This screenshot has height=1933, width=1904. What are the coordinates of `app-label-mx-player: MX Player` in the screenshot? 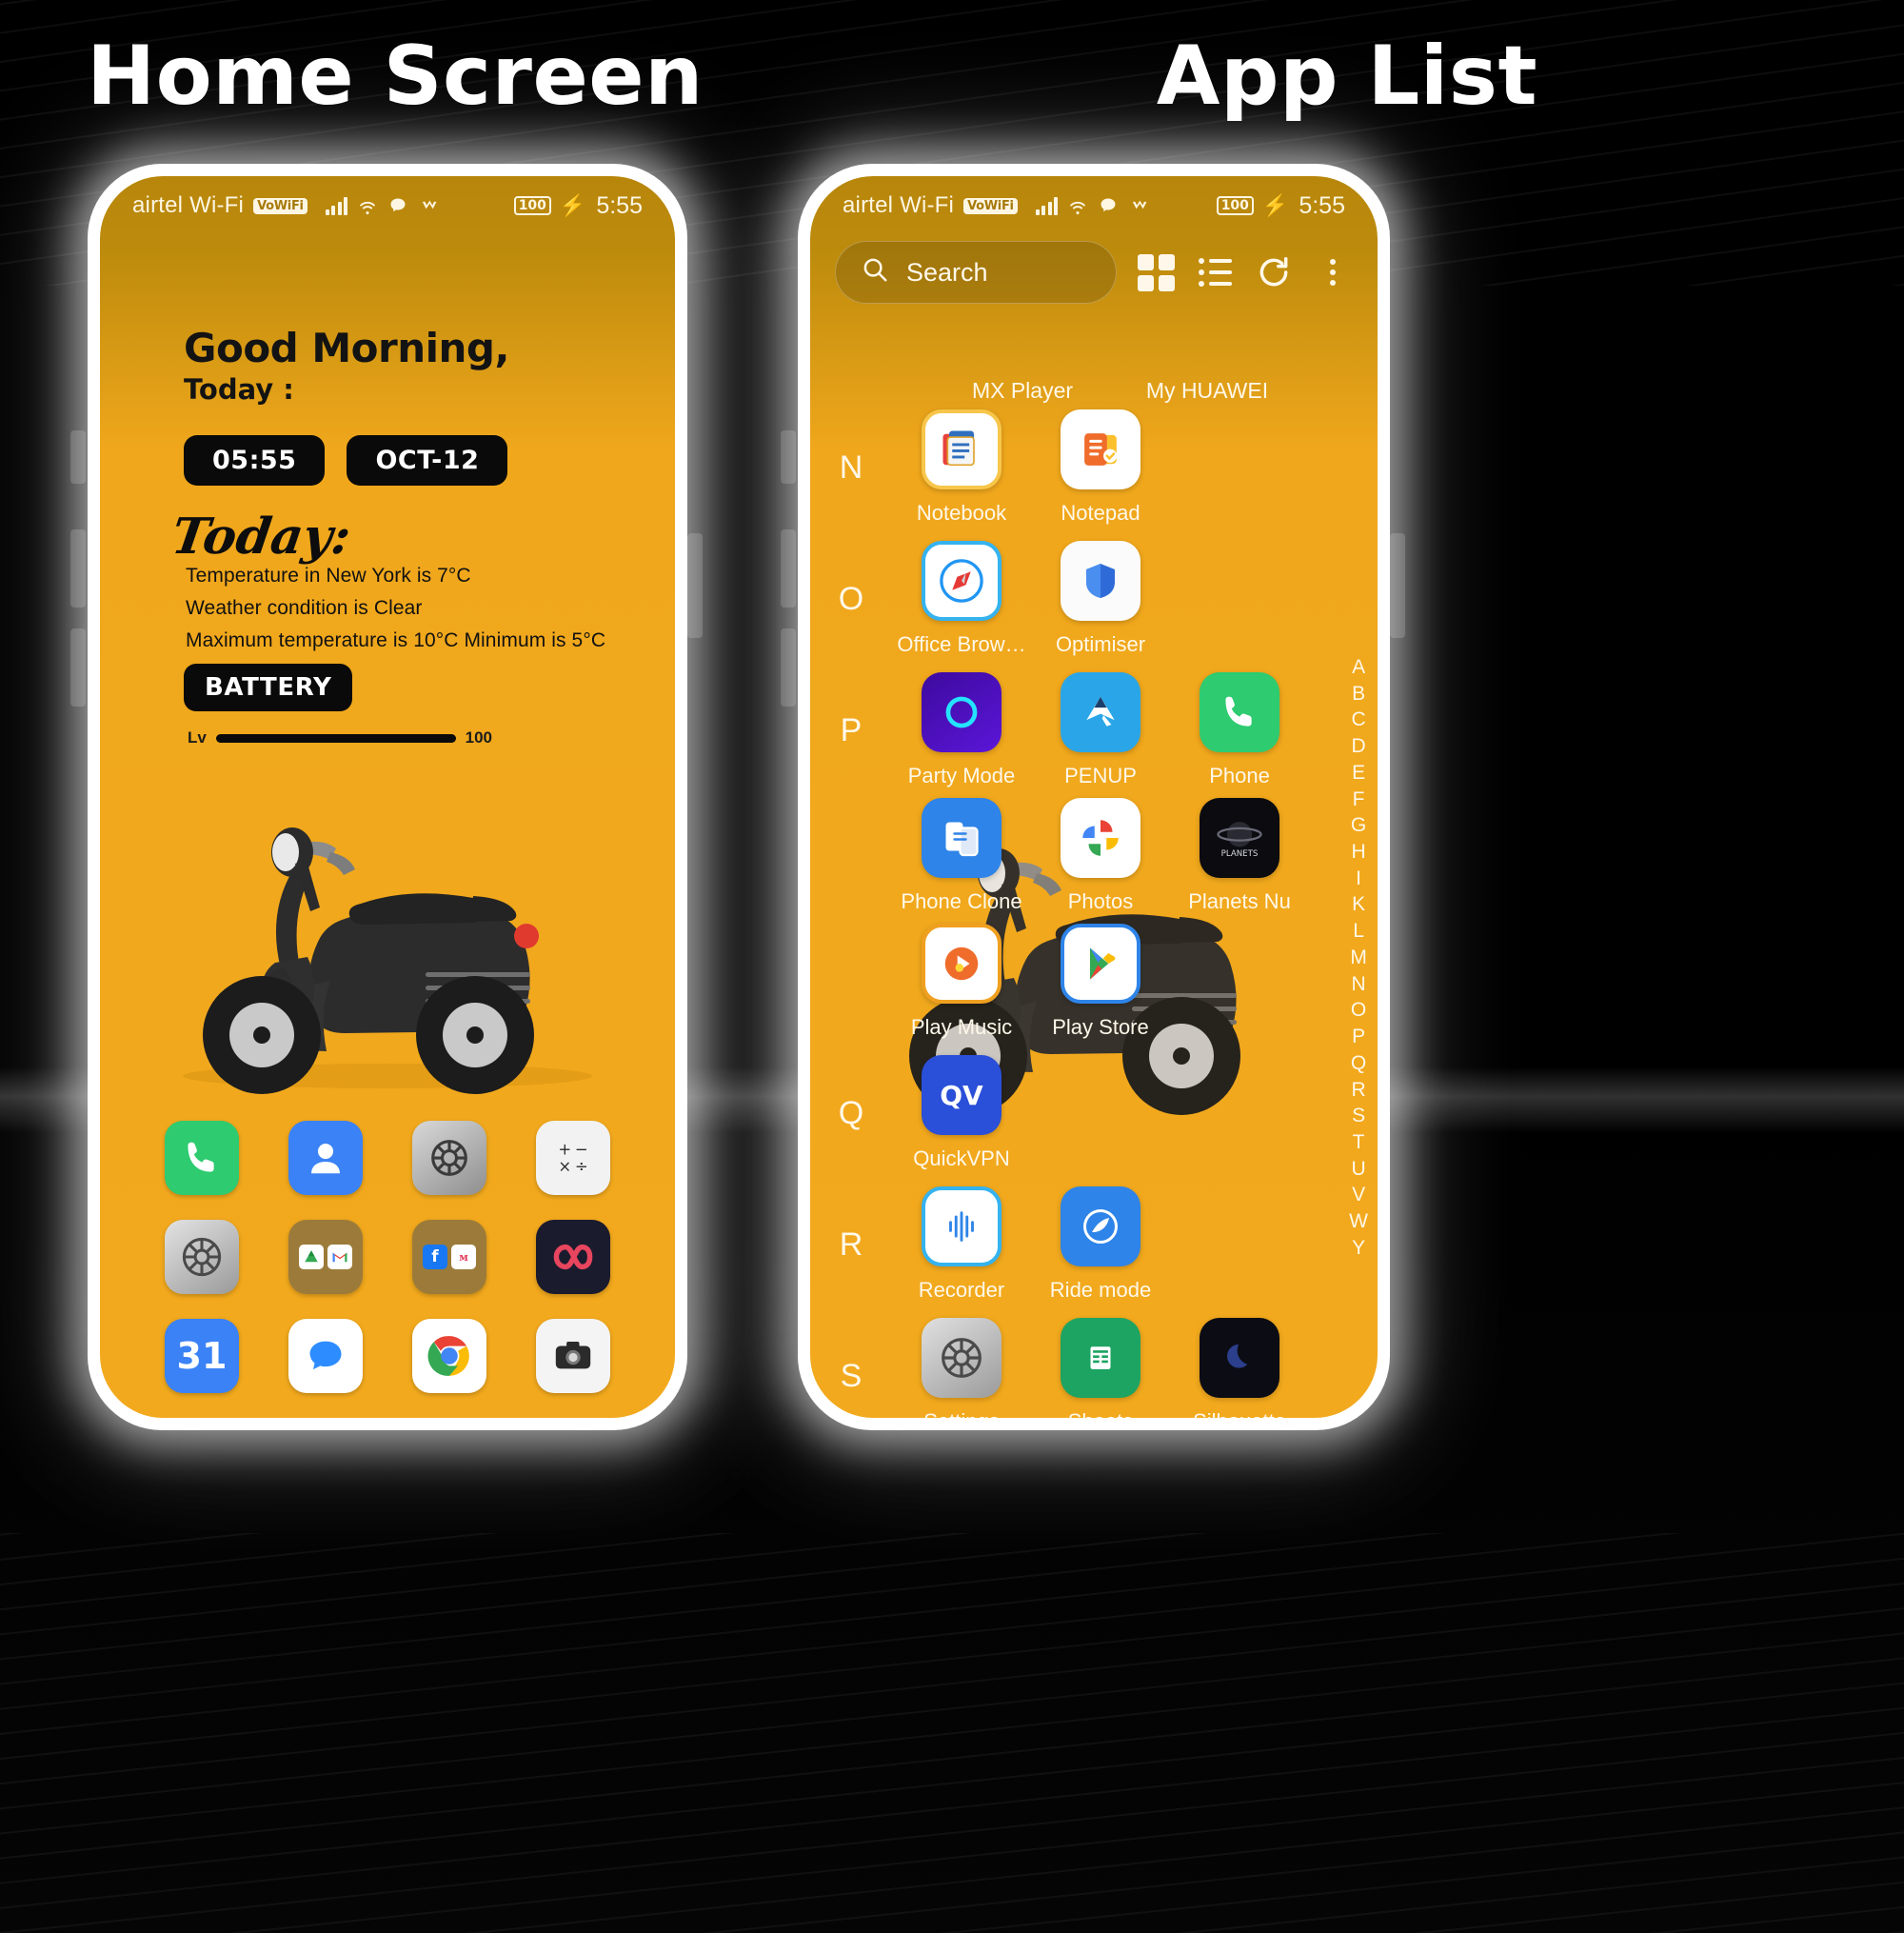 It's located at (1022, 391).